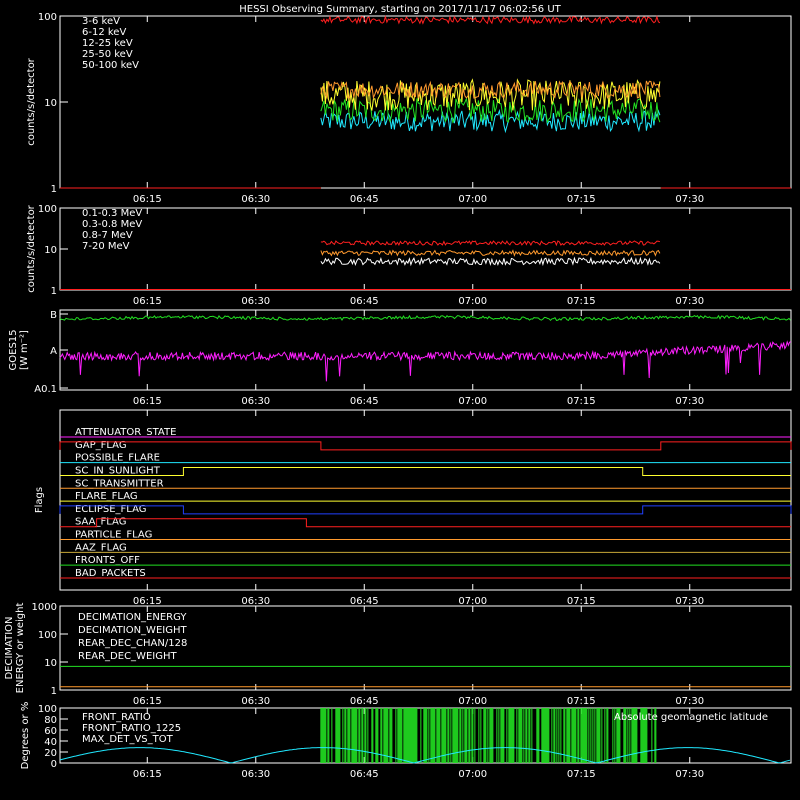 This screenshot has width=800, height=800. Describe the element at coordinates (364, 701) in the screenshot. I see `decimation-panel-xtick-label: 06:45` at that location.